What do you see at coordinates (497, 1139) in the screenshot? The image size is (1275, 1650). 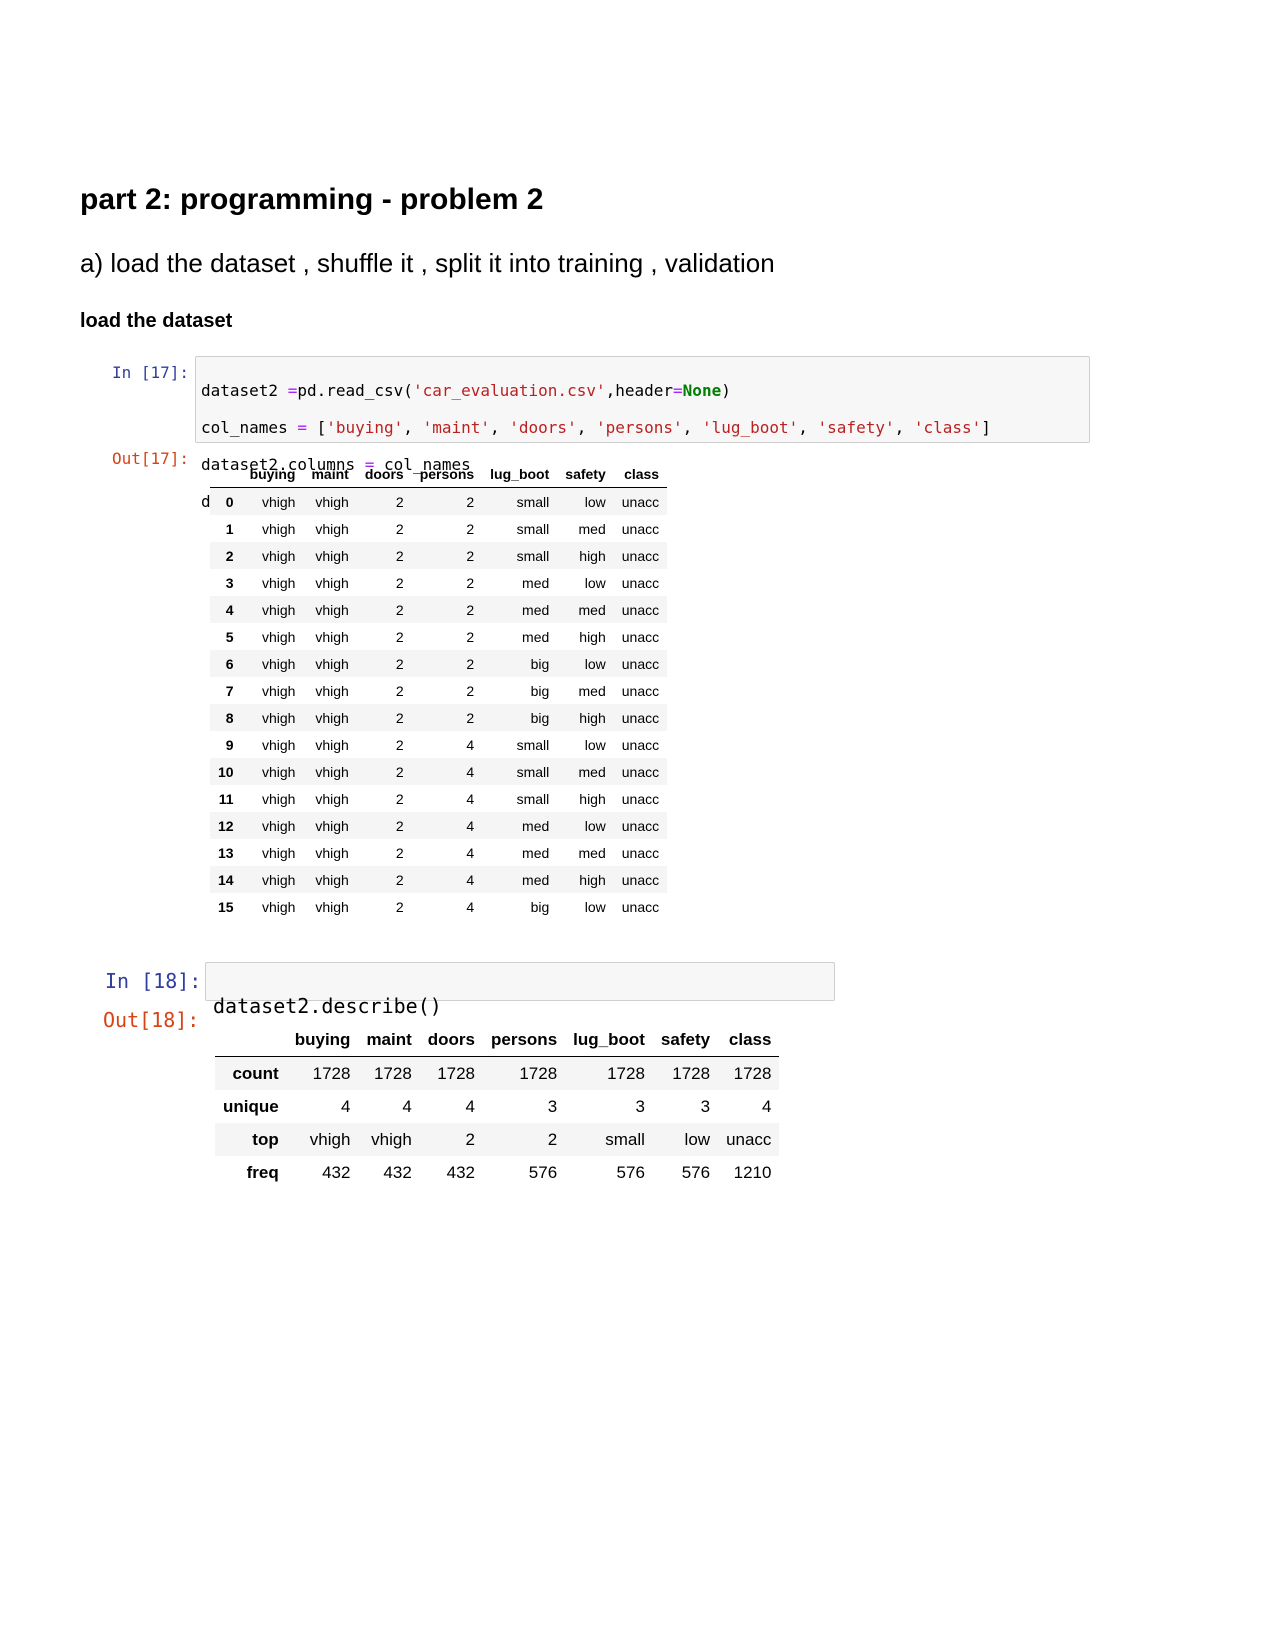 I see `table-row: top vhigh vhigh 2 2 small low unacc` at bounding box center [497, 1139].